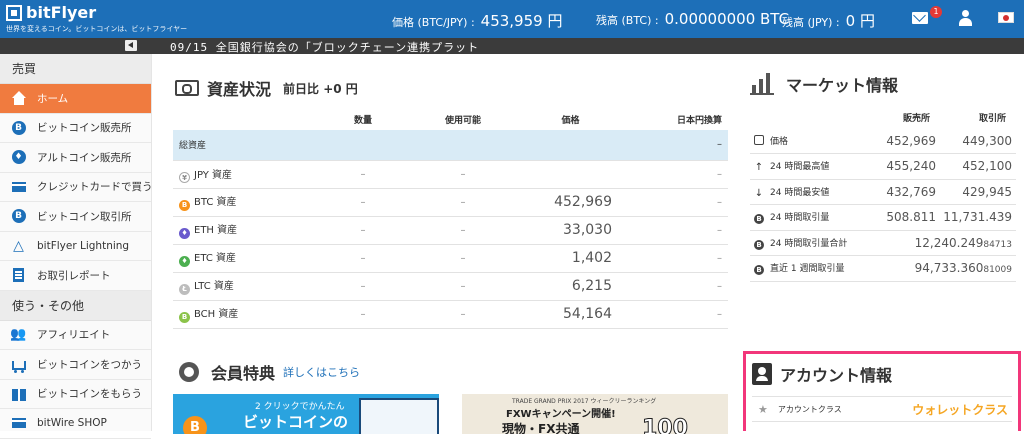 The height and width of the screenshot is (439, 1024). Describe the element at coordinates (75, 276) in the screenshot. I see `sidebar-item-report: お取引レポート` at that location.